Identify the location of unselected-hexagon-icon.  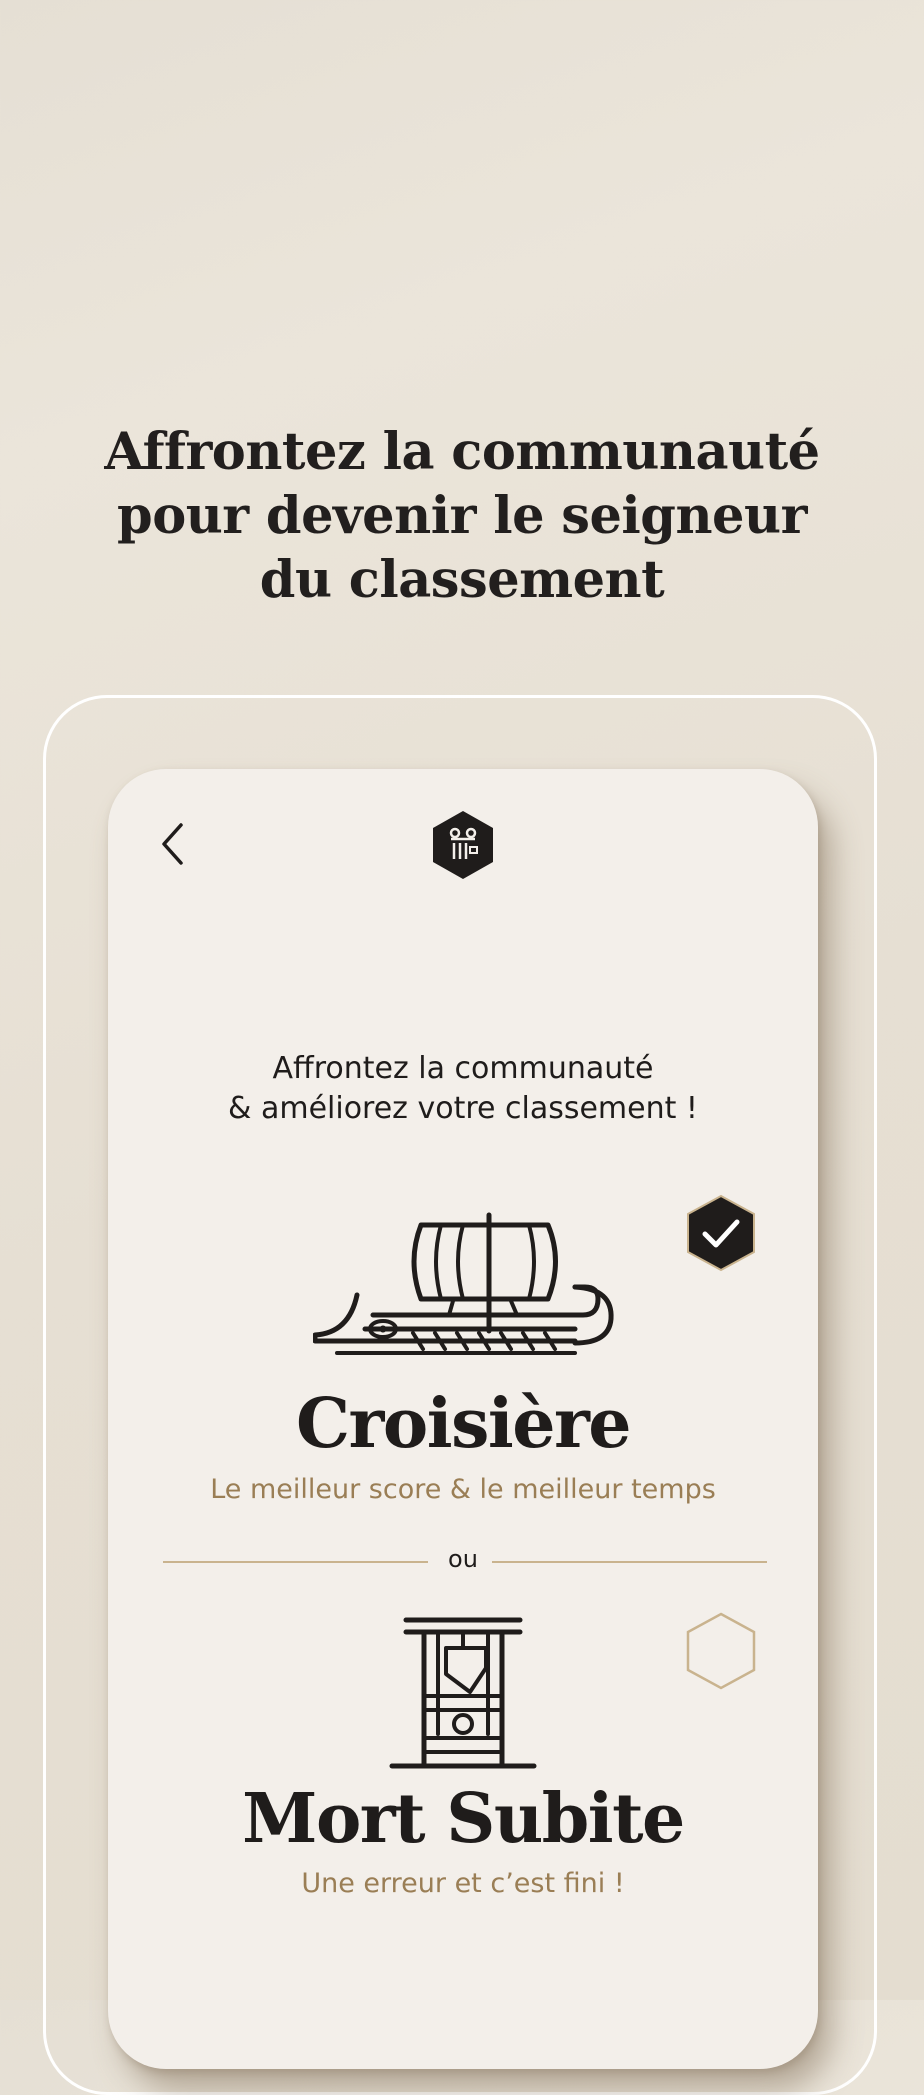
(721, 1651).